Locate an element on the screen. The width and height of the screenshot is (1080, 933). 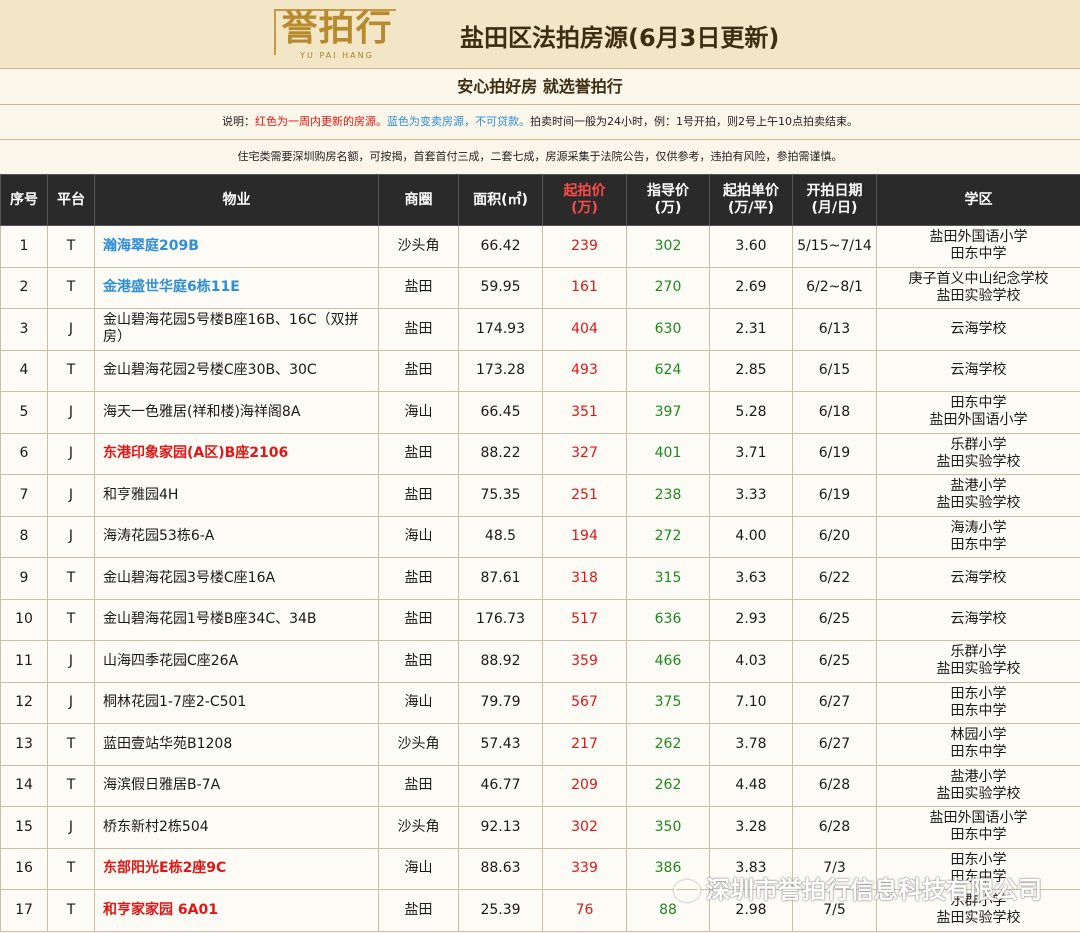
cell-property: 金港盛世华庭6栋11E is located at coordinates (236, 287).